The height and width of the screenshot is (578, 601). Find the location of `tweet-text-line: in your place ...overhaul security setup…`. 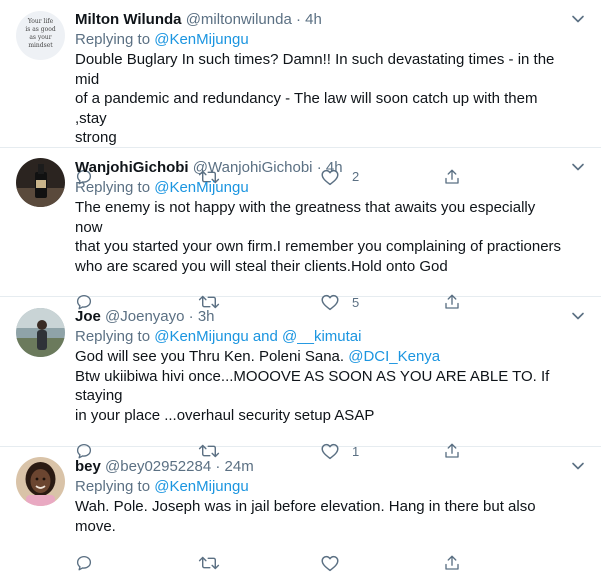

tweet-text-line: in your place ...overhaul security setup… is located at coordinates (225, 415).